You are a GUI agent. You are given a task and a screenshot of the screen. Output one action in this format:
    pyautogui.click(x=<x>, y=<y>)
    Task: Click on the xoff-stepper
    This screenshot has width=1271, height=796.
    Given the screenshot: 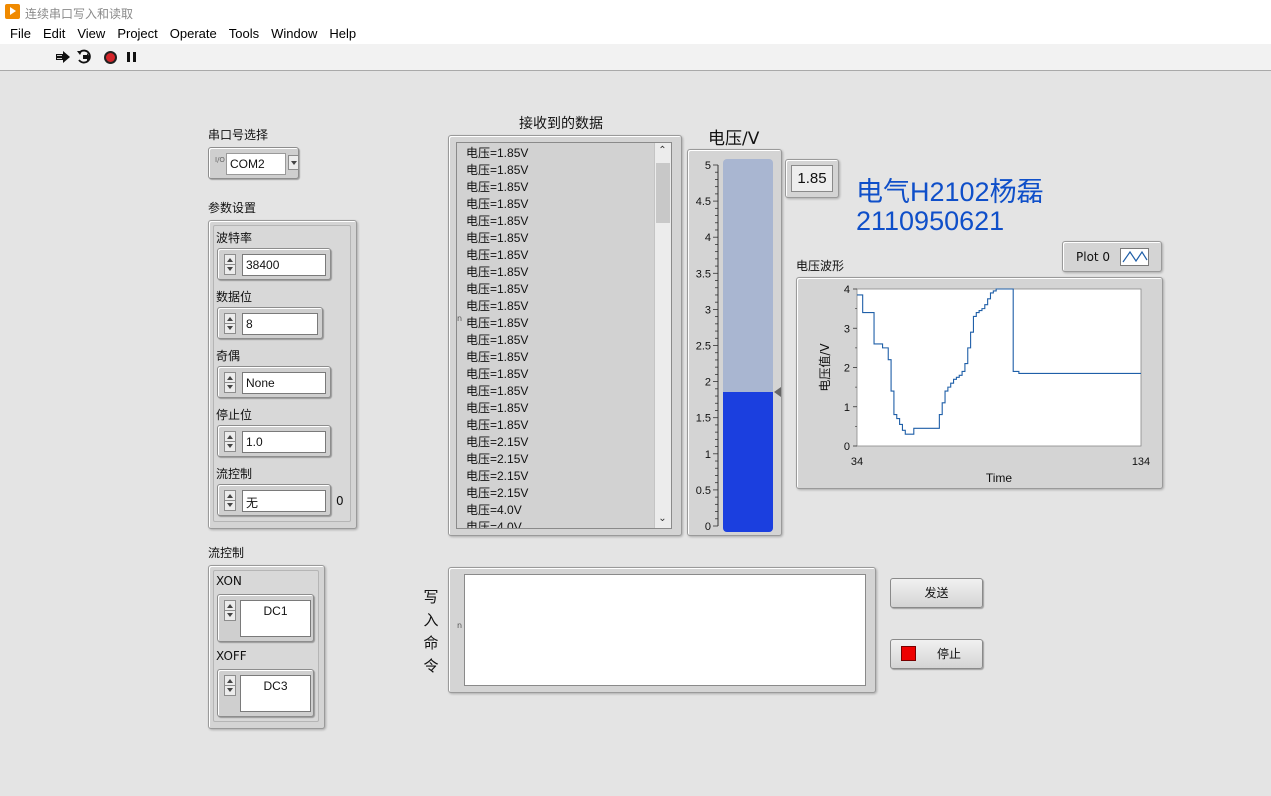 What is the action you would take?
    pyautogui.click(x=230, y=685)
    